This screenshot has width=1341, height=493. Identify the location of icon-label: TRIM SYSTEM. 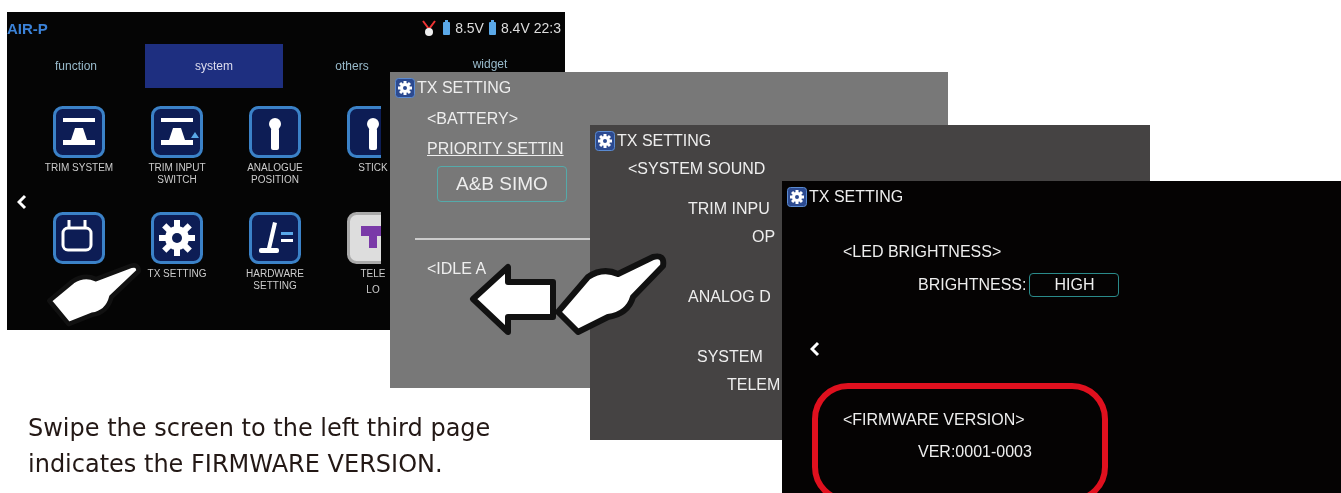
(79, 168).